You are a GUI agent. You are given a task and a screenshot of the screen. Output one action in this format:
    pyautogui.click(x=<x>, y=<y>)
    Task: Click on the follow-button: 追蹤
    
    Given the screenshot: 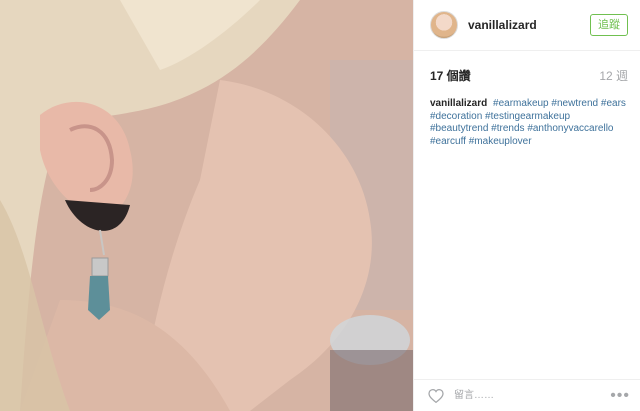 What is the action you would take?
    pyautogui.click(x=609, y=25)
    